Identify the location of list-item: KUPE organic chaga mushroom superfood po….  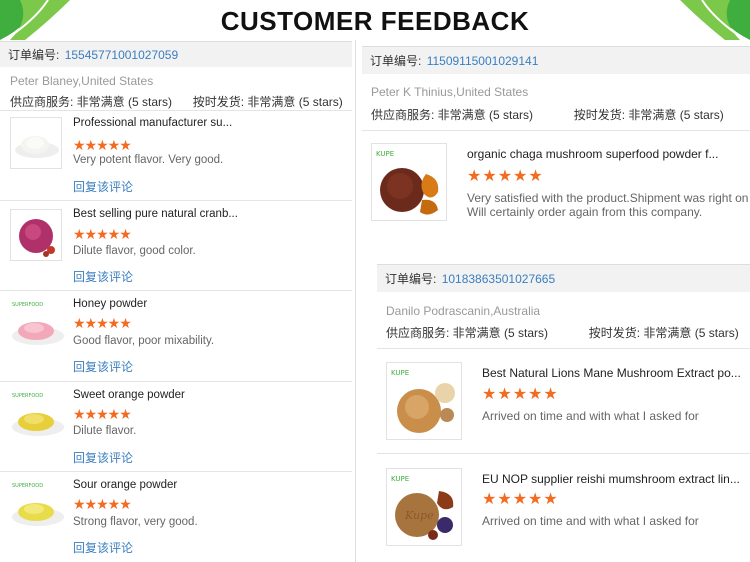
(556, 185).